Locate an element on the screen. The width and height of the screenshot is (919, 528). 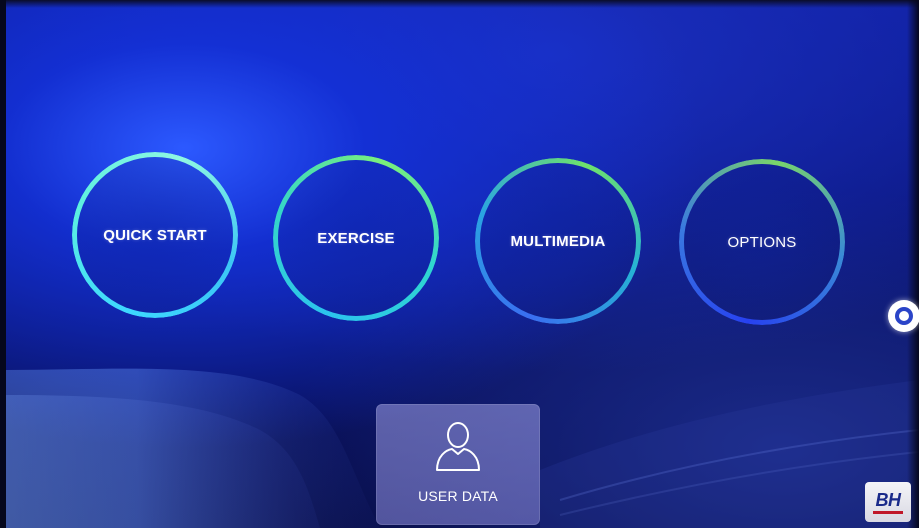
multimedia-button: MULTIMEDIA is located at coordinates (558, 241).